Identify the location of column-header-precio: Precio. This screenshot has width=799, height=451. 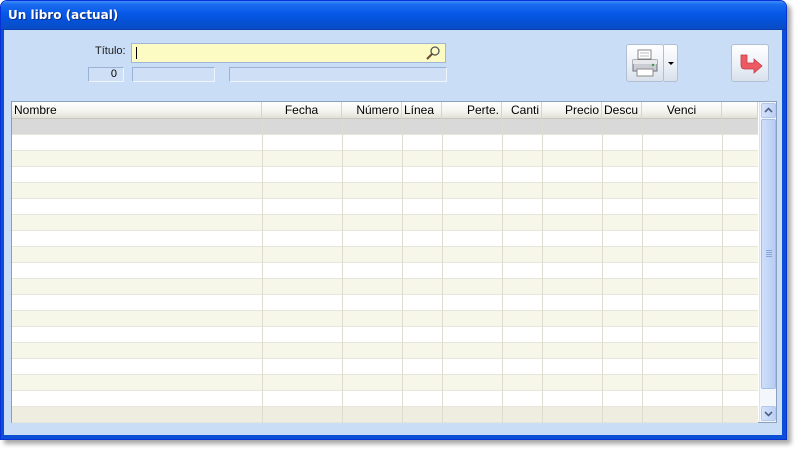
(572, 110).